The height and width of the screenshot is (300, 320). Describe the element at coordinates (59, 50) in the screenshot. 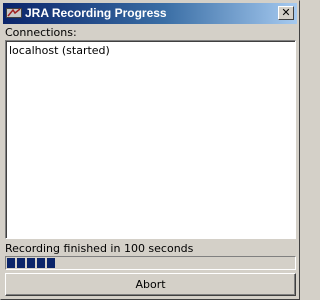

I see `list-item: localhost (started)` at that location.